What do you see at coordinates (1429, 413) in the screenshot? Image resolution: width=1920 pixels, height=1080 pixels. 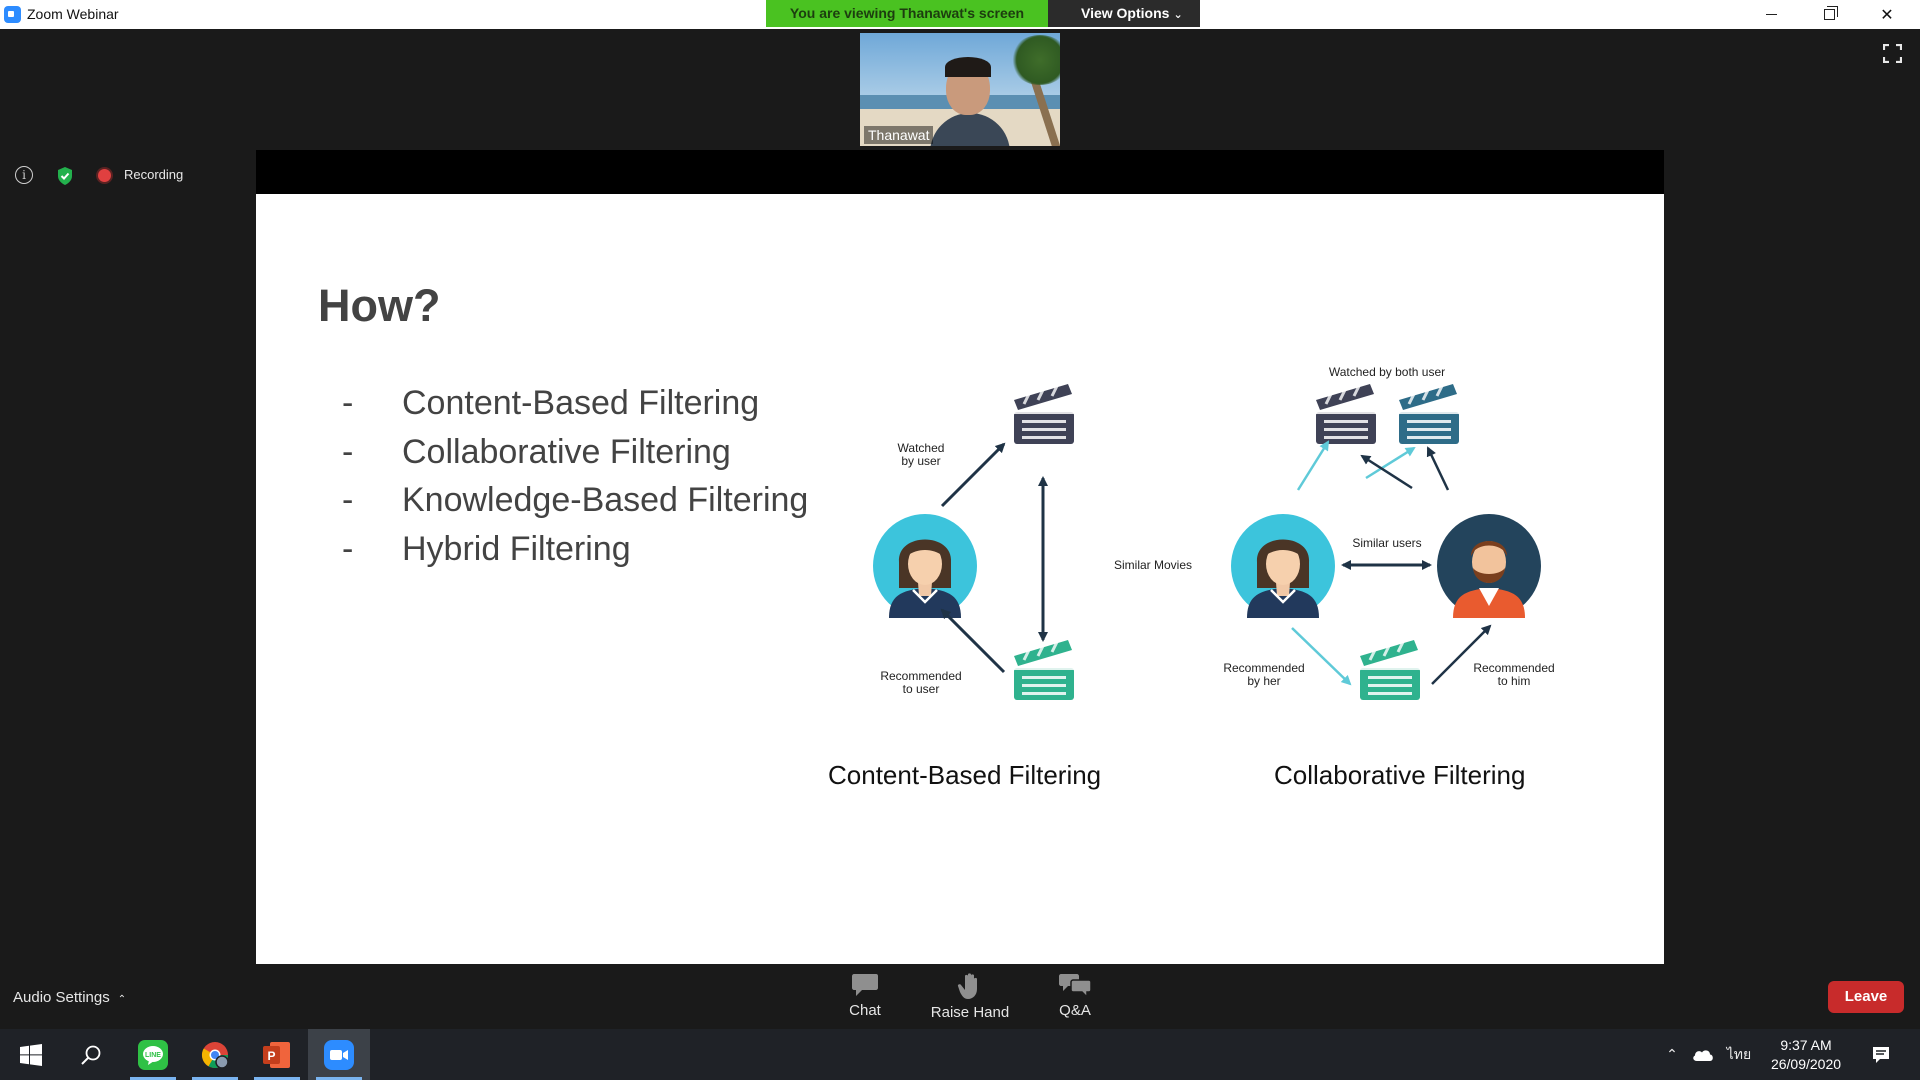 I see `clapperboard-teal-icon` at bounding box center [1429, 413].